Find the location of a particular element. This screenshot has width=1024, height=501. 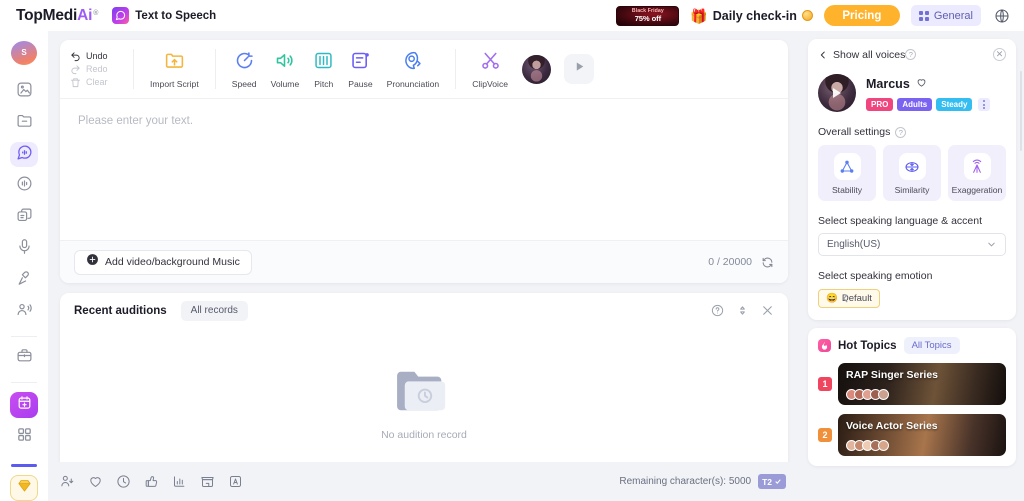

add-media-button: Add video/background Music is located at coordinates (163, 262).